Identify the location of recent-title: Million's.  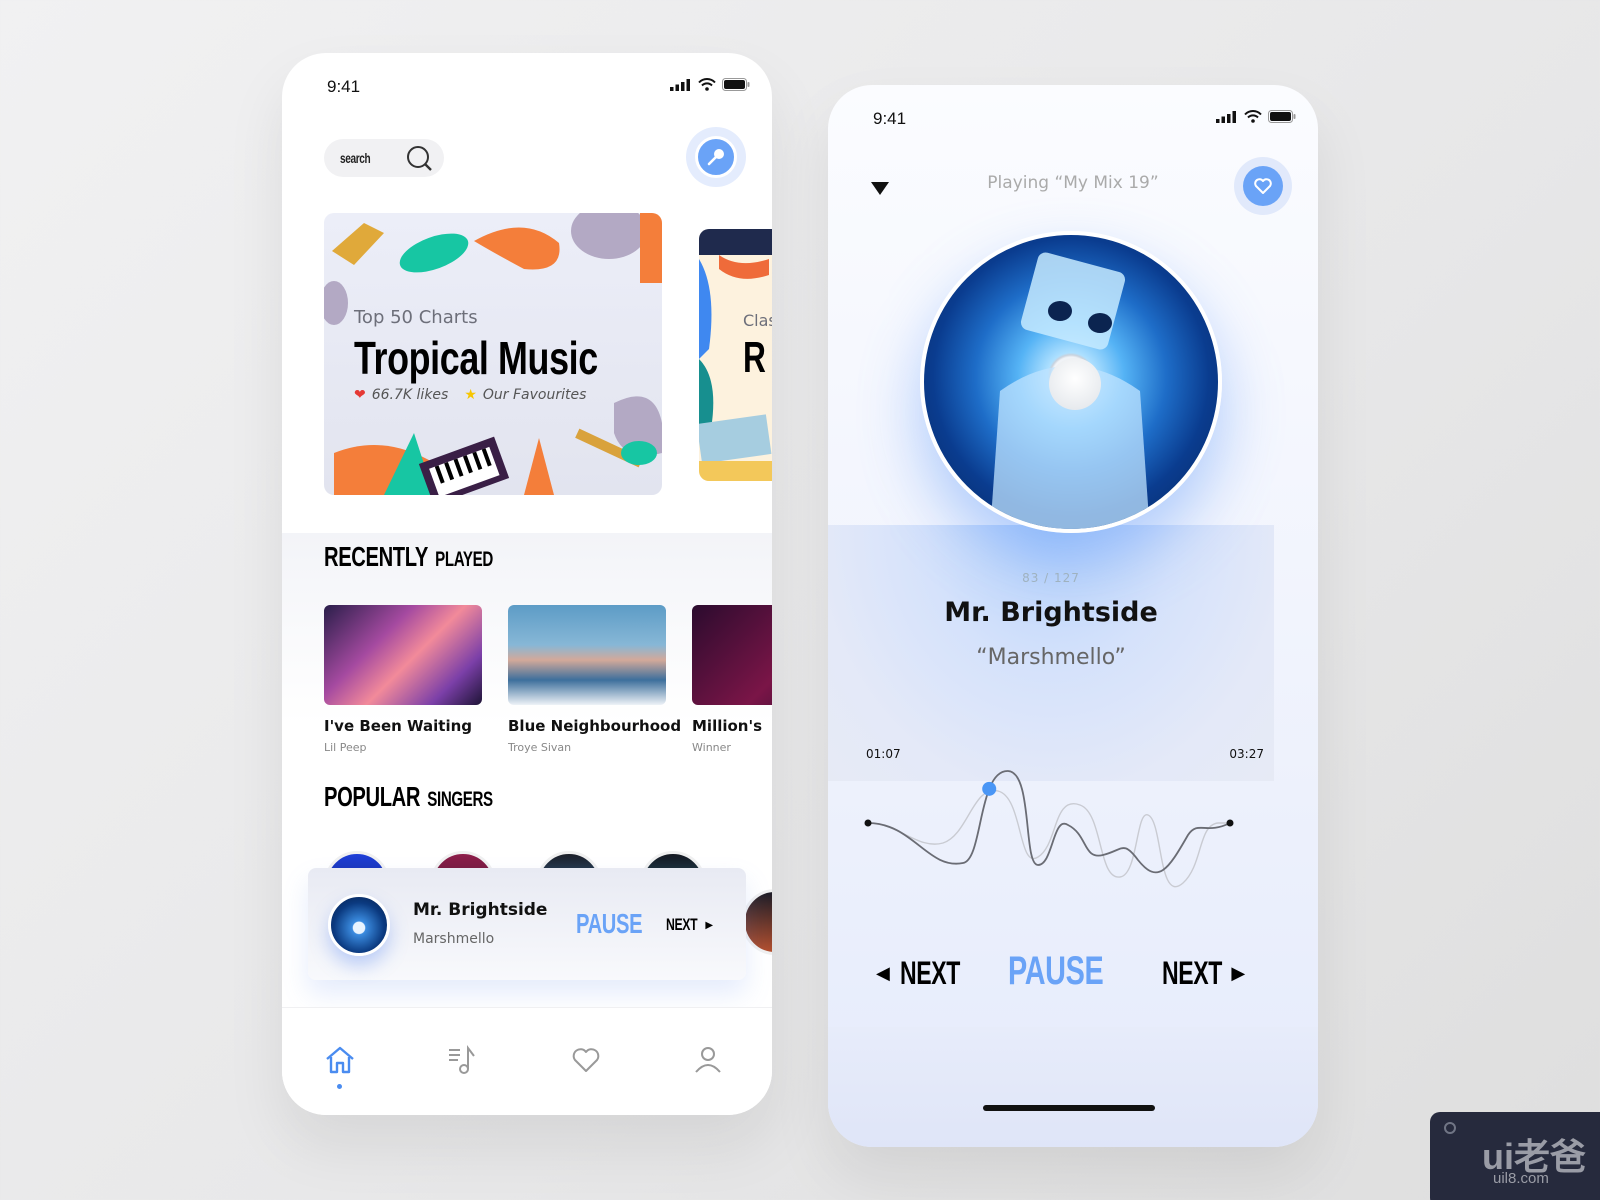
(727, 726).